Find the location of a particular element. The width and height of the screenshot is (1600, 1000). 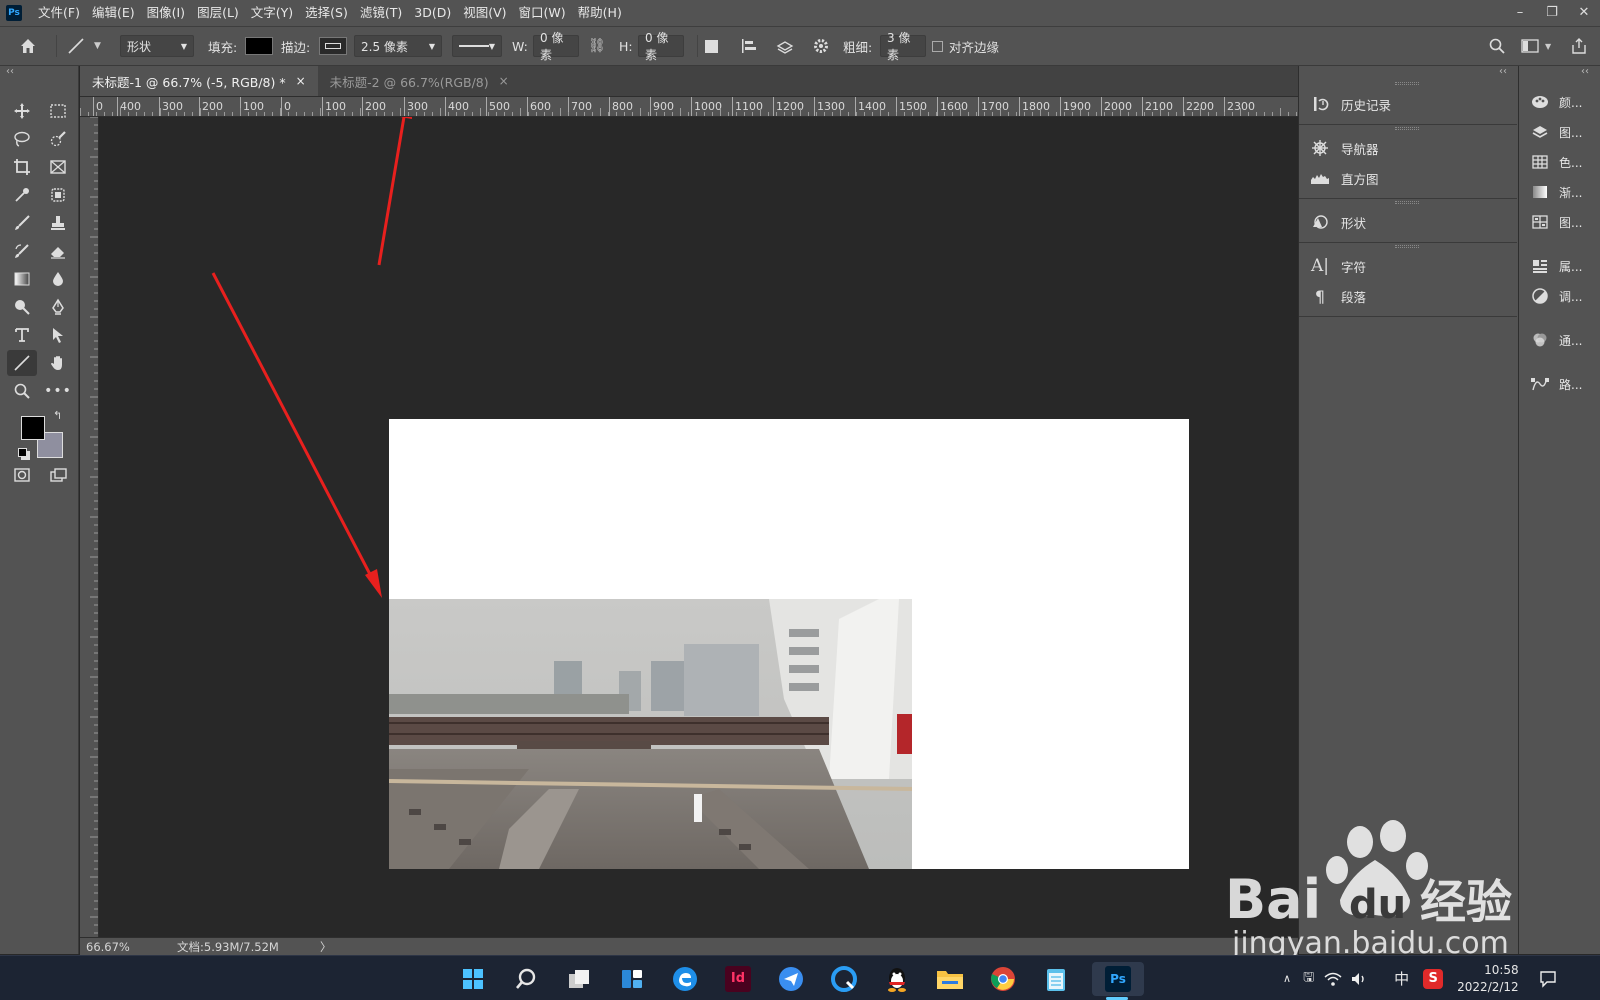

line-tool-preset: ▼ is located at coordinates (83, 46).